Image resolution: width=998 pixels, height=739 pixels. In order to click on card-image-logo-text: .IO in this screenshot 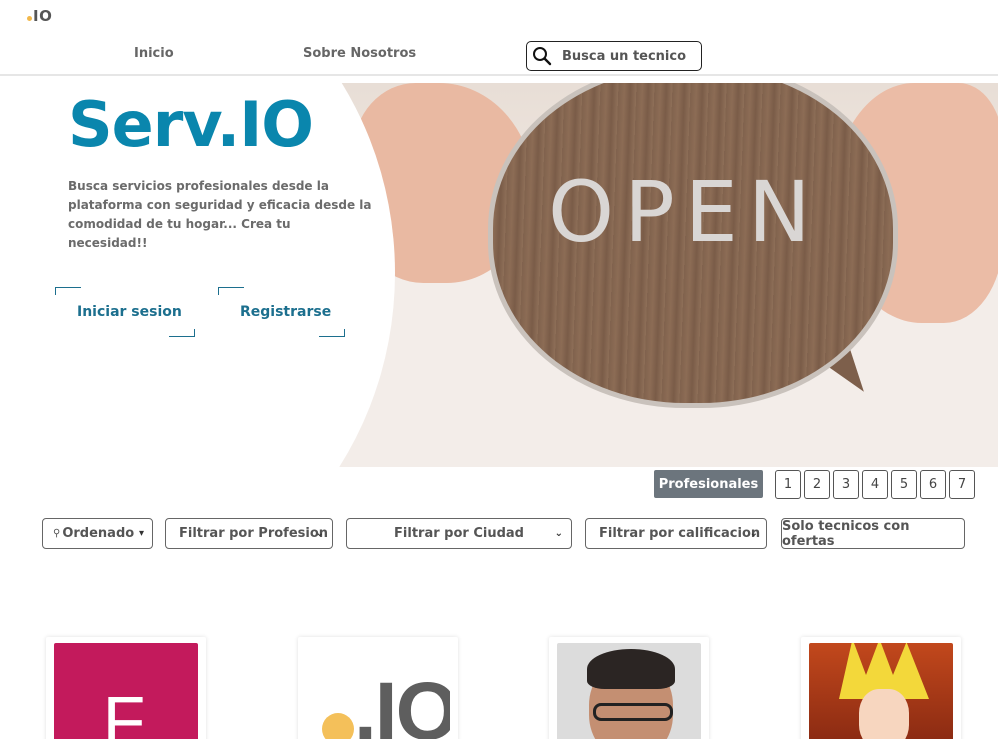, I will do `click(402, 702)`.